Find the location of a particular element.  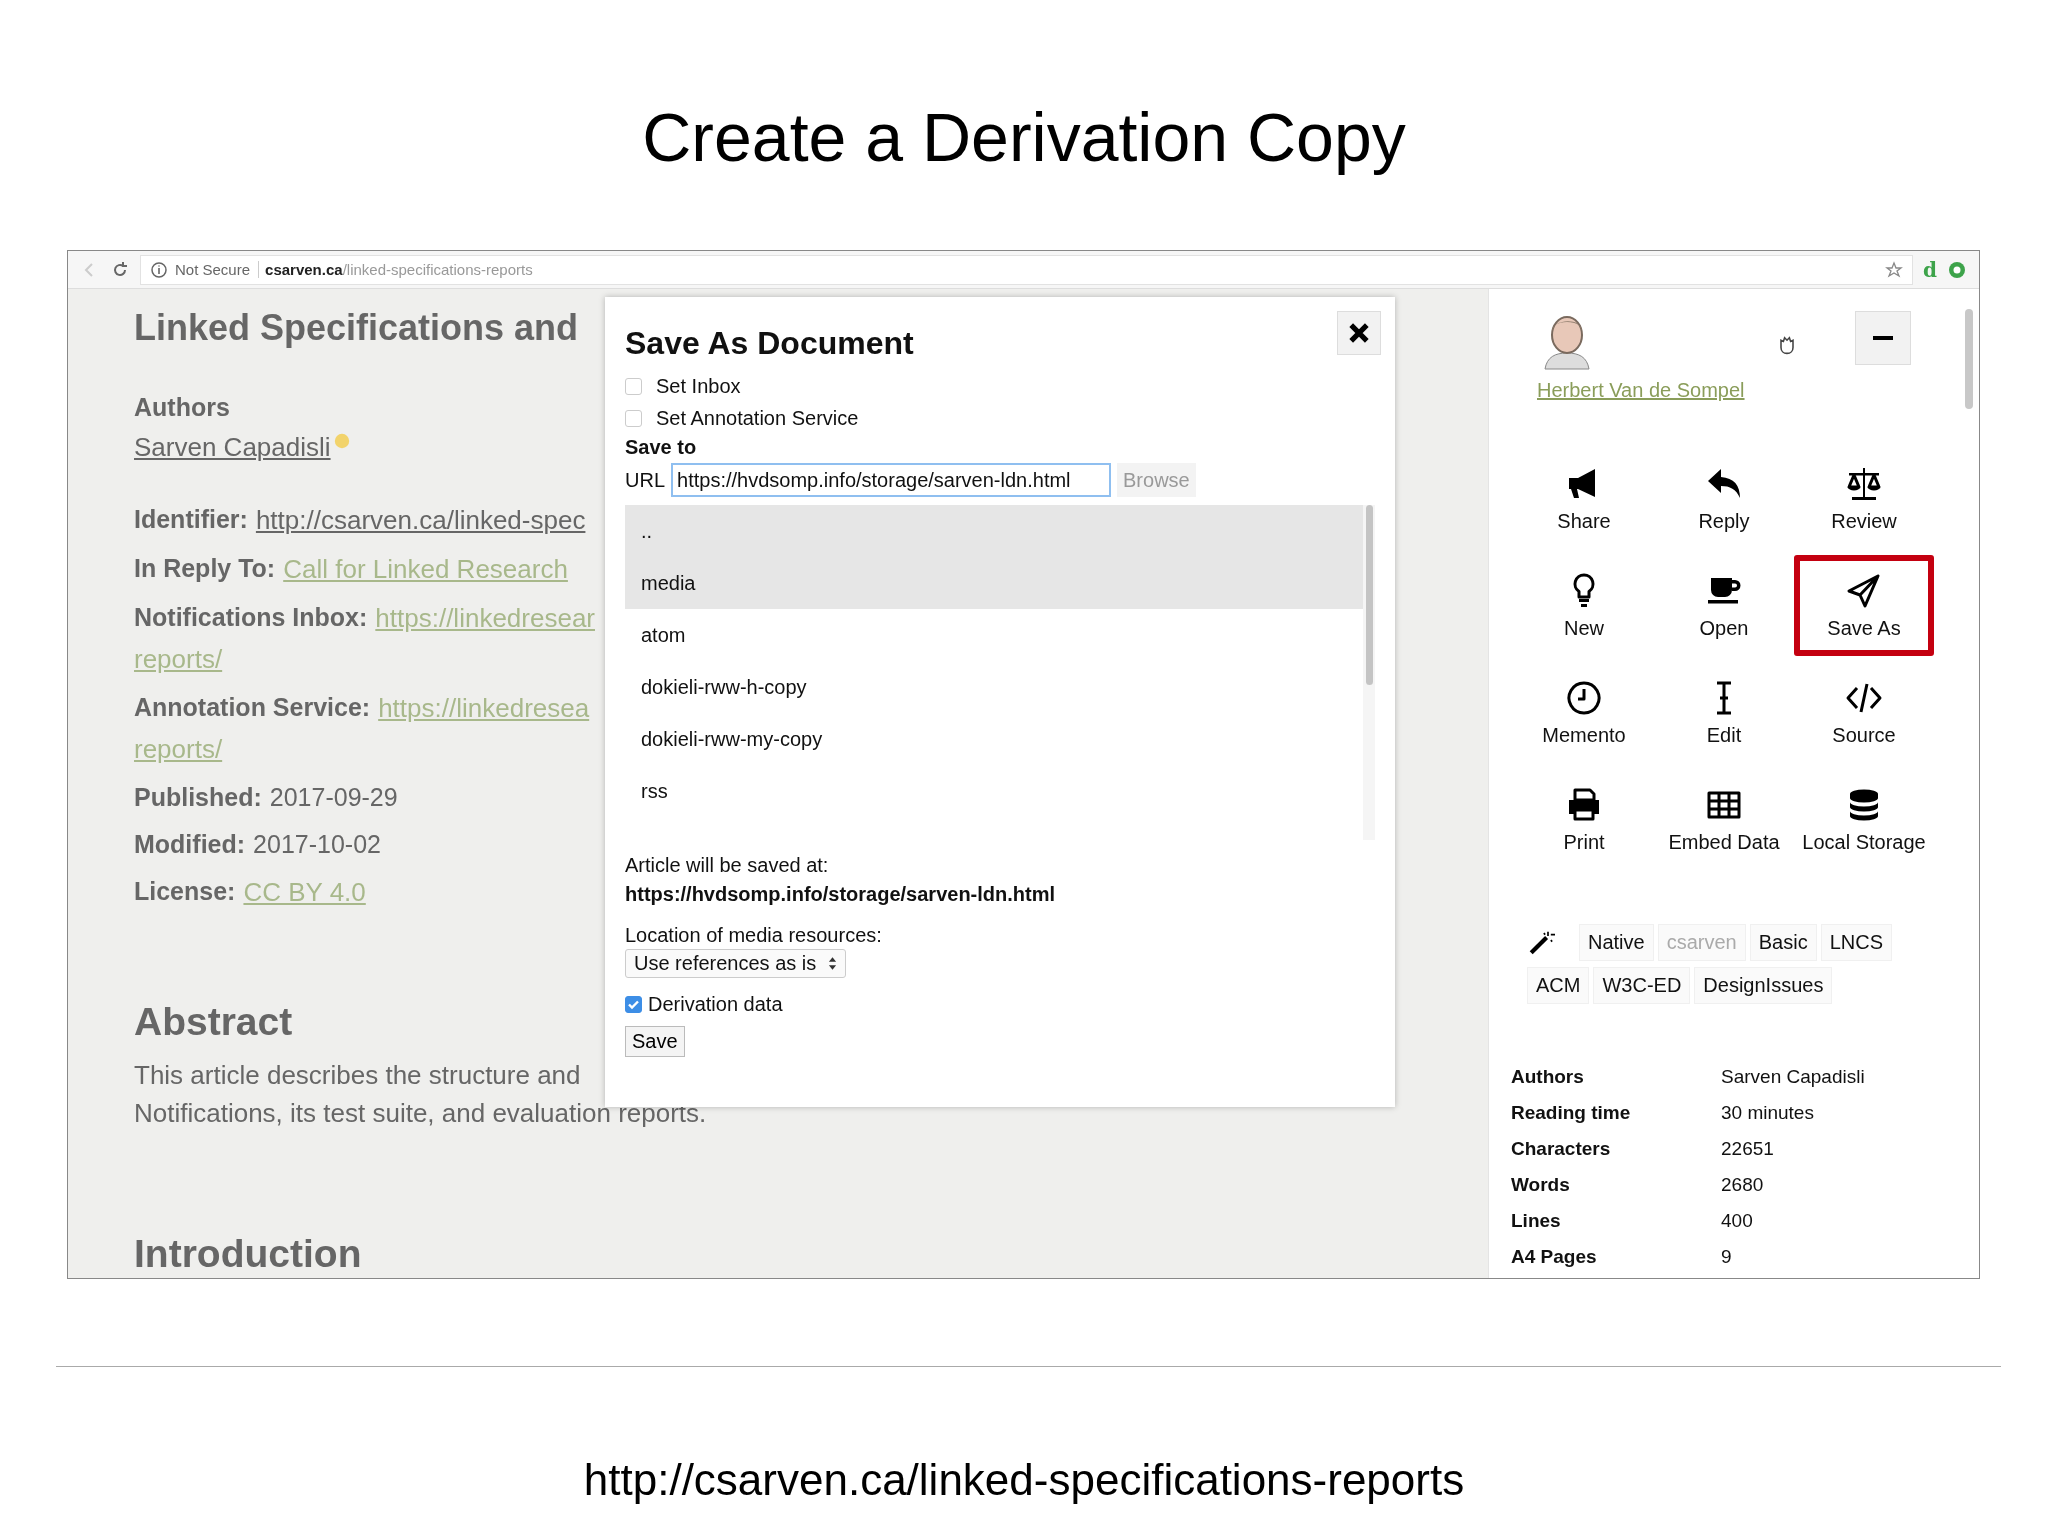

stat-label: Words is located at coordinates (1541, 1185).